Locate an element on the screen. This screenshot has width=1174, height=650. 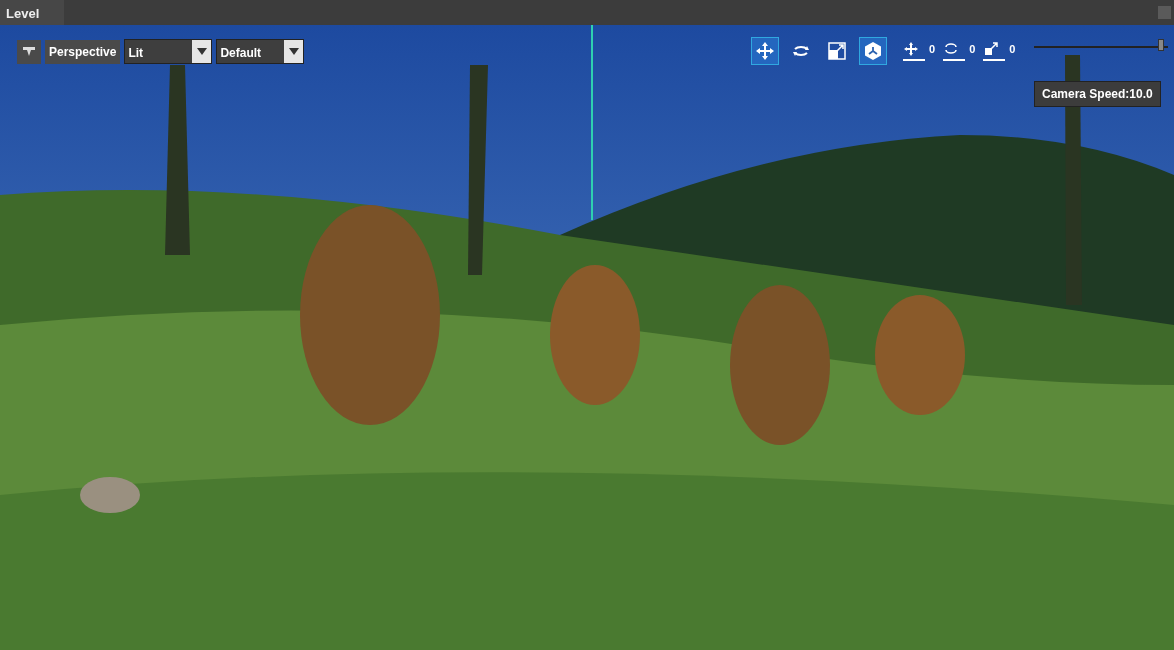
camera-menu-button is located at coordinates (29, 51).